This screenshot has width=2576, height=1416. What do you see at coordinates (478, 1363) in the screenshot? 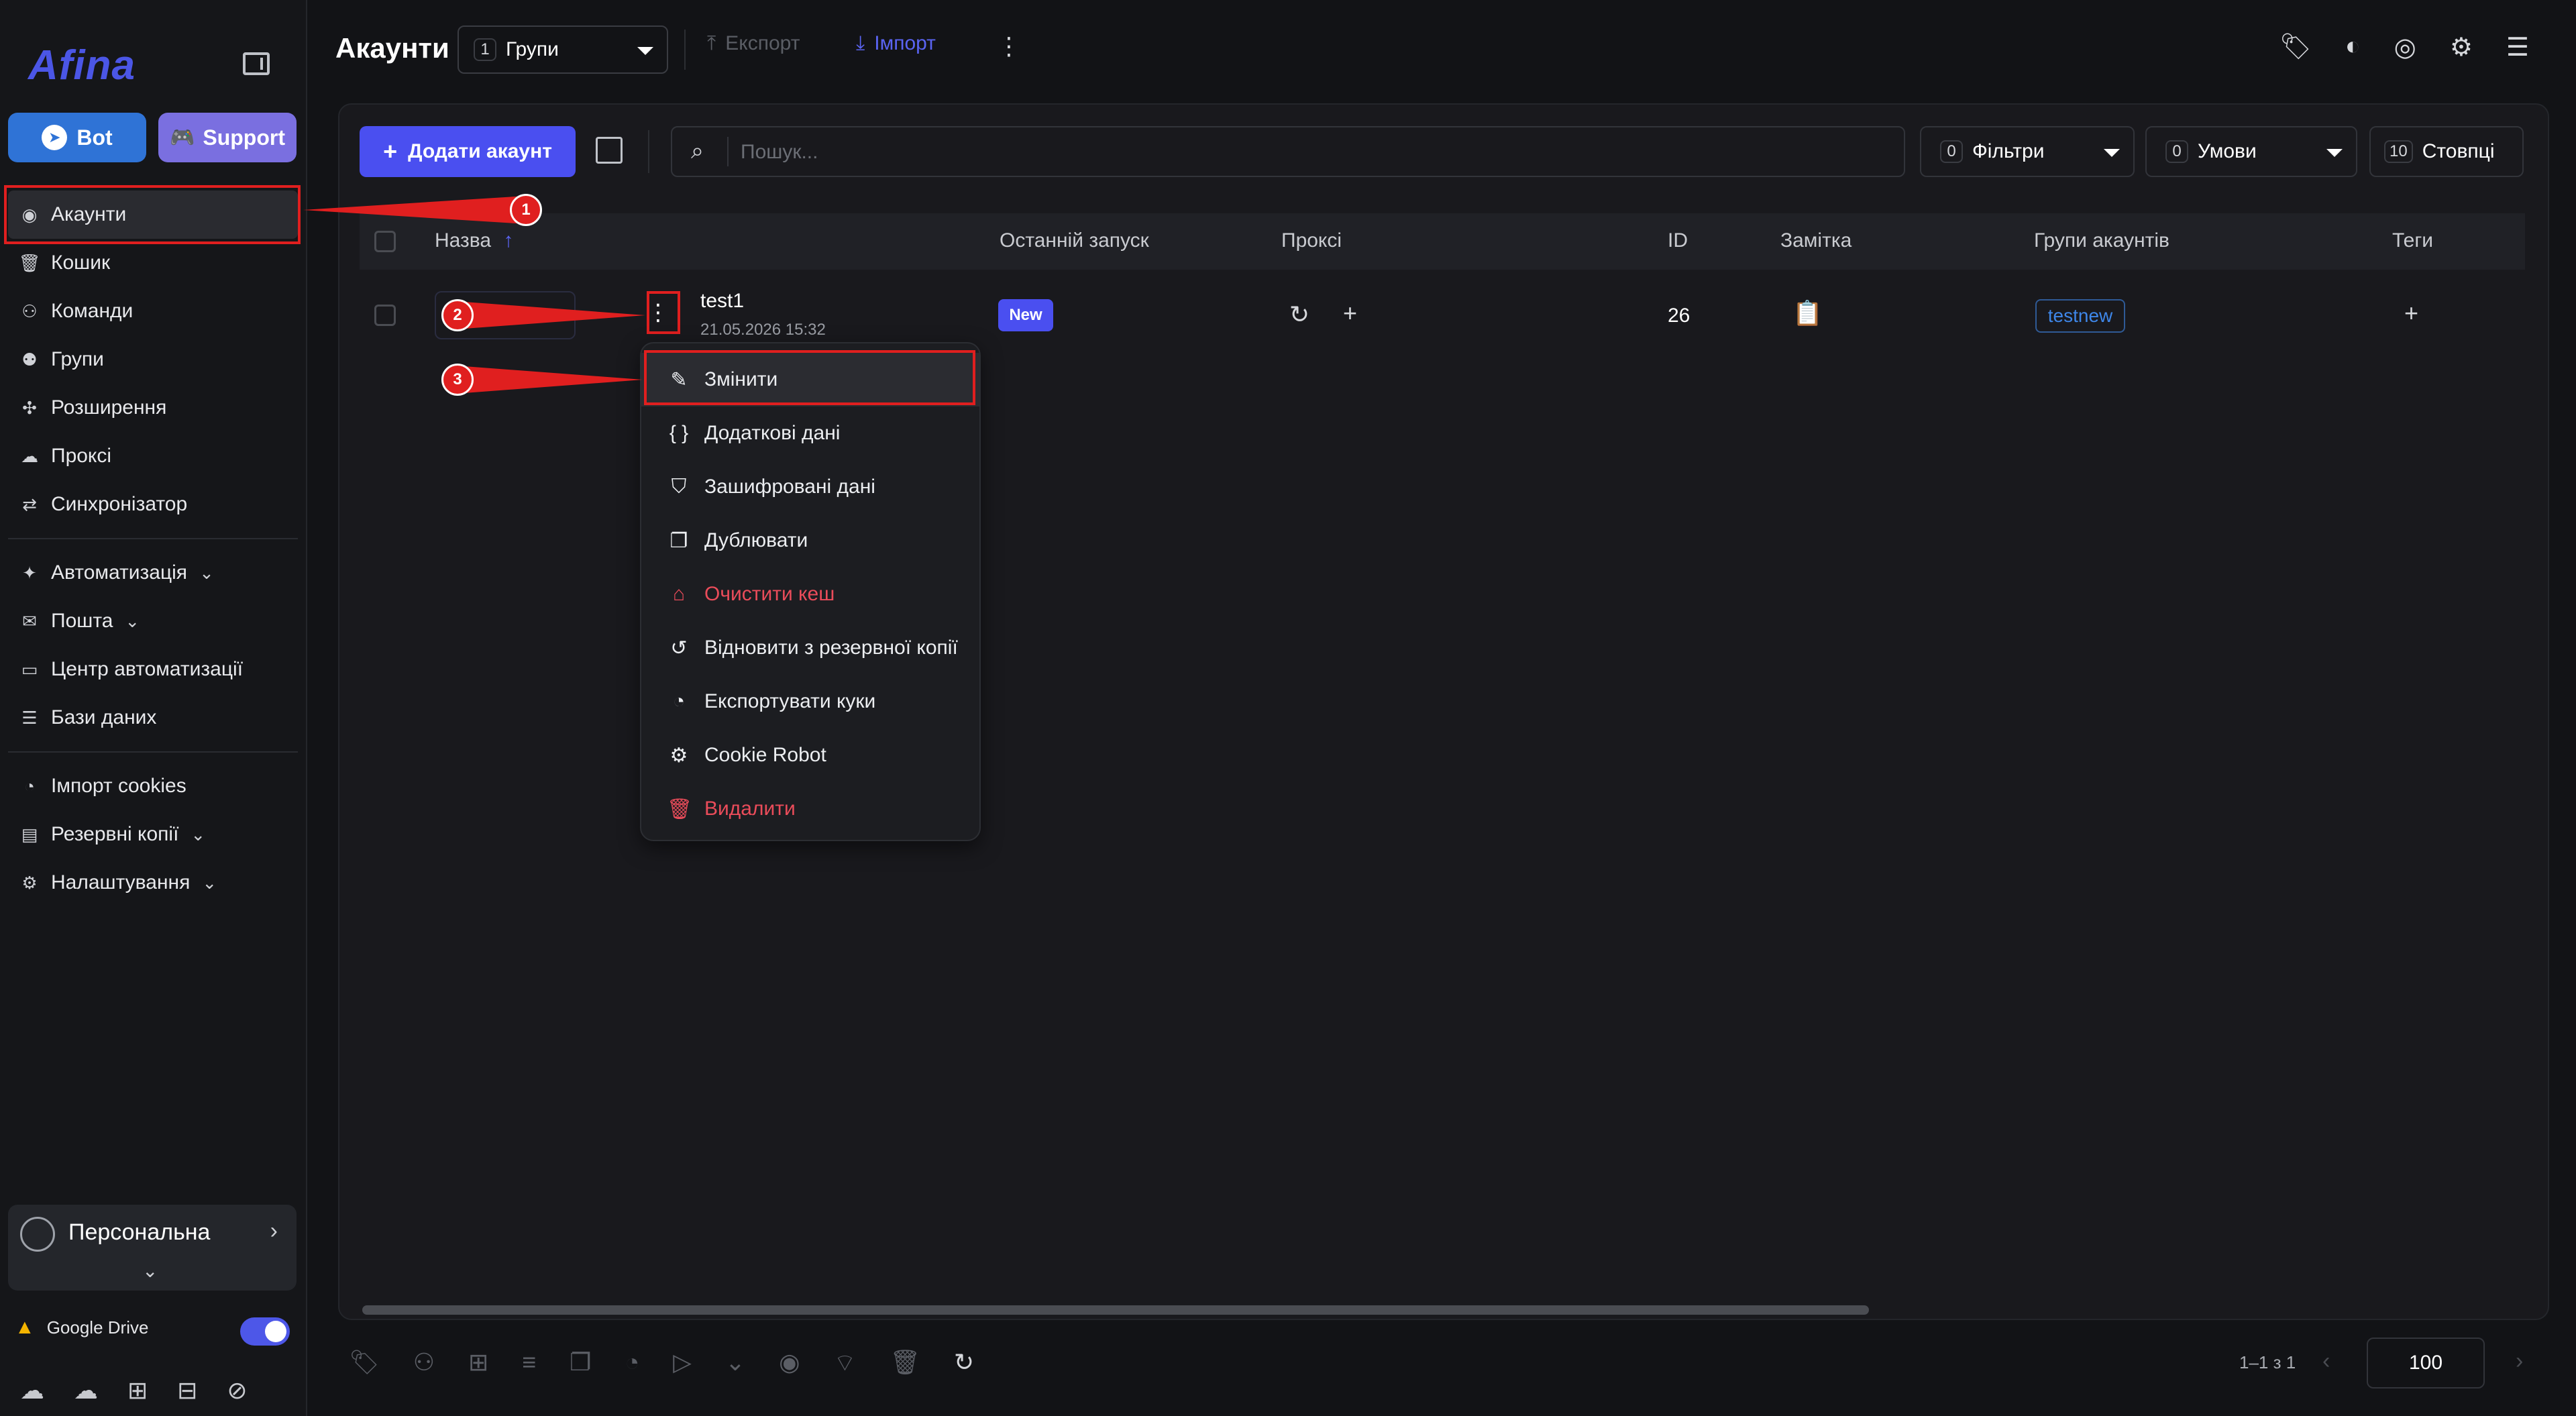
I see `file-add-icon: ⊞` at bounding box center [478, 1363].